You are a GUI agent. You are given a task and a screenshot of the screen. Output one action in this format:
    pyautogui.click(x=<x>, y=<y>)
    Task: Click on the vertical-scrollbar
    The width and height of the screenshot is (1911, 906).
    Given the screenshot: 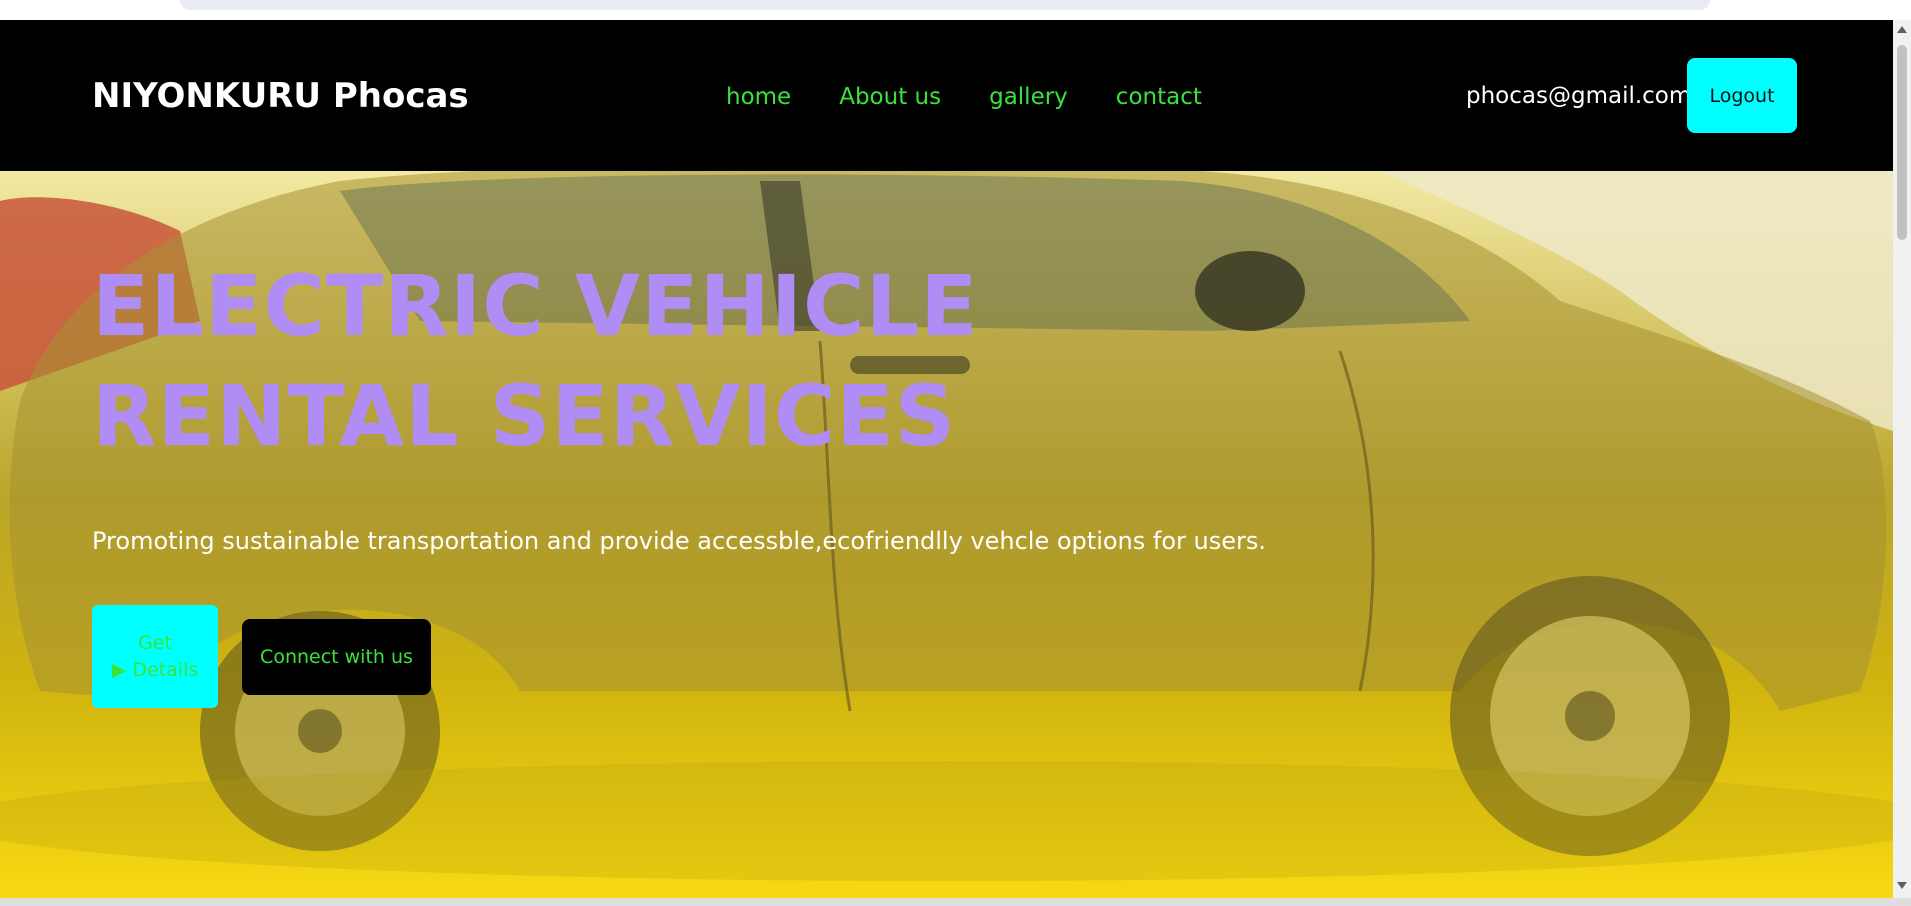 What is the action you would take?
    pyautogui.click(x=1902, y=459)
    